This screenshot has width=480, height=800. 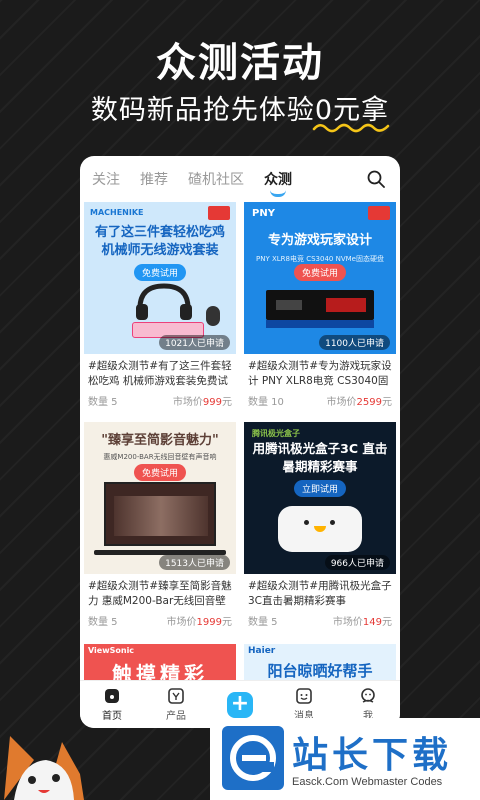 What do you see at coordinates (276, 433) in the screenshot?
I see `brand-logo: 腾讯极光盒子` at bounding box center [276, 433].